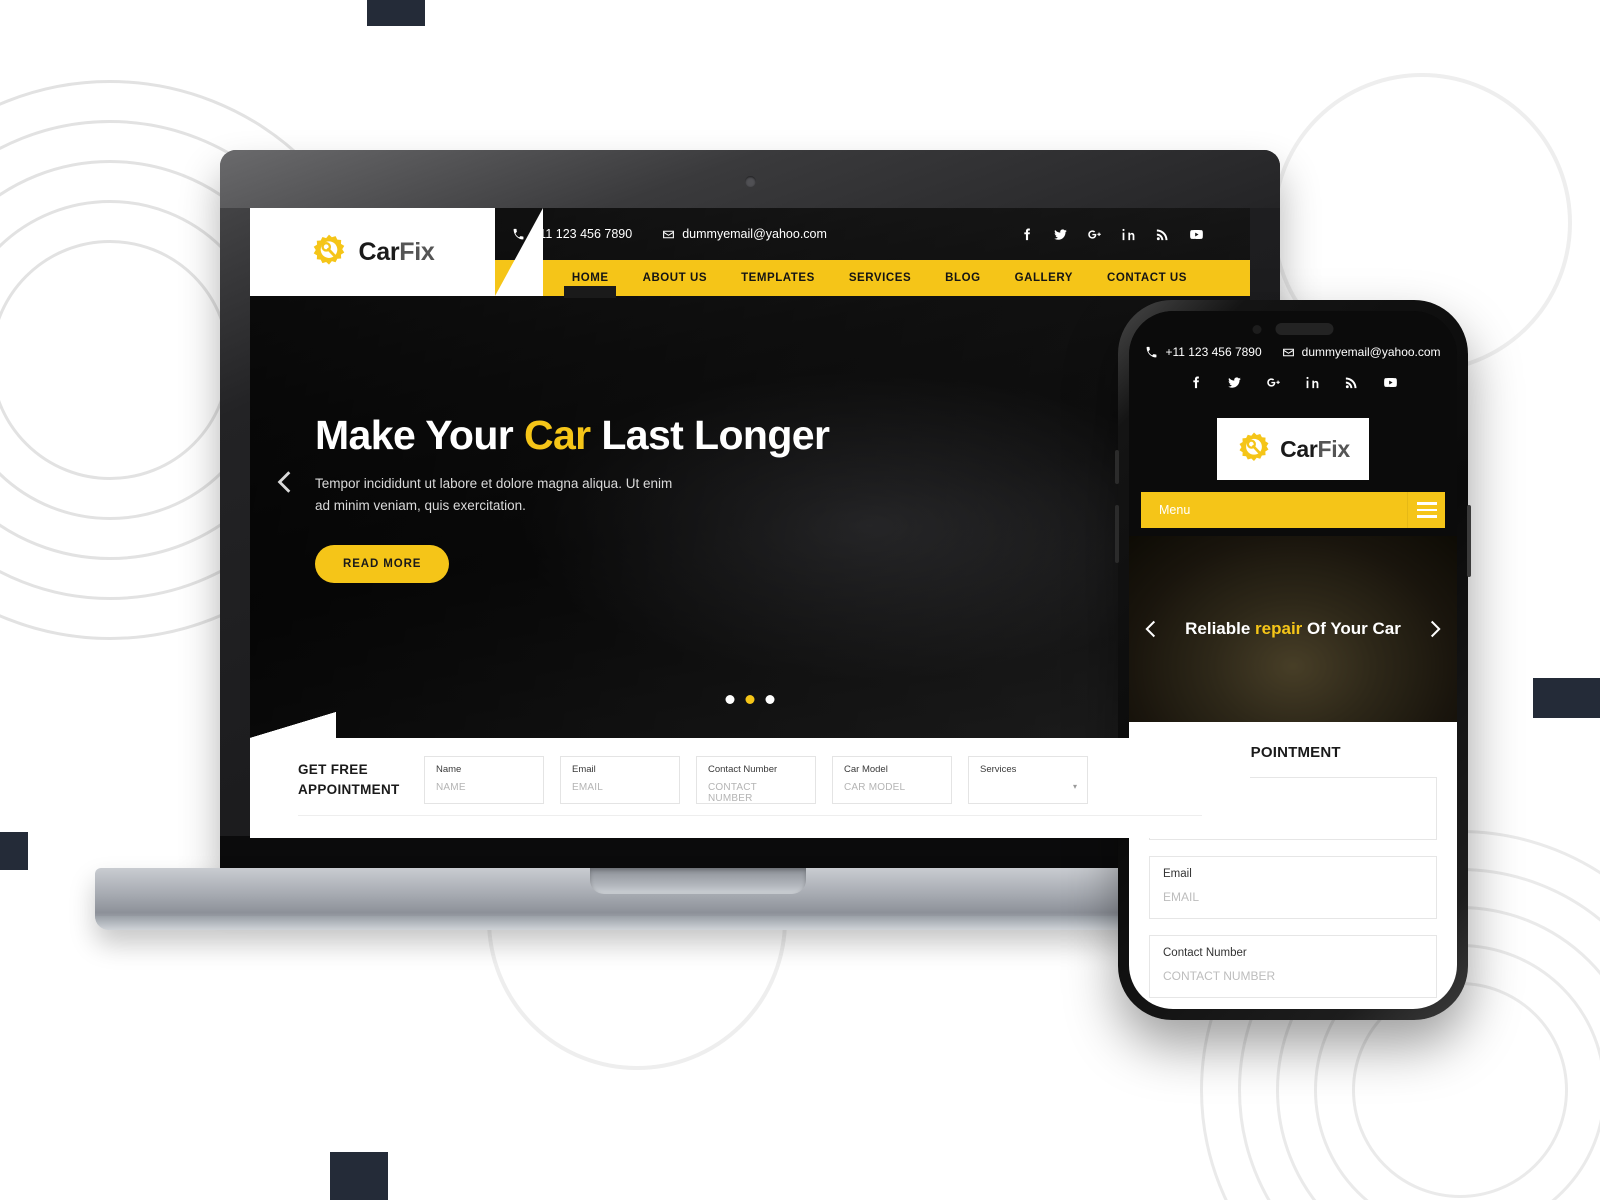 This screenshot has height=1200, width=1600. Describe the element at coordinates (419, 435) in the screenshot. I see `hero-title-before: Make Your` at that location.